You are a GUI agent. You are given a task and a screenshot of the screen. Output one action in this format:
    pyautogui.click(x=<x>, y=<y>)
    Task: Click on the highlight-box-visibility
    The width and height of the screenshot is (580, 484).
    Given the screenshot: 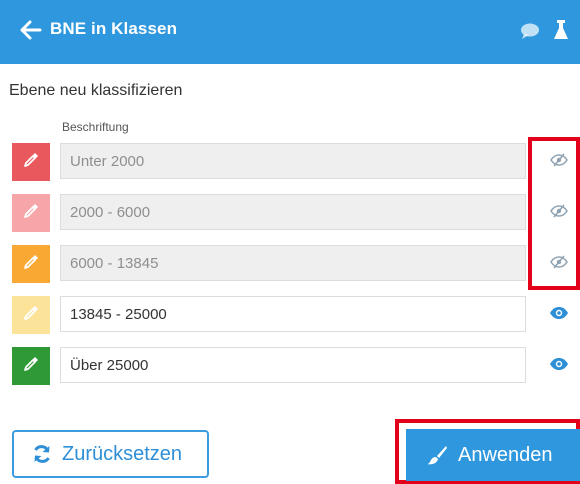 What is the action you would take?
    pyautogui.click(x=554, y=213)
    